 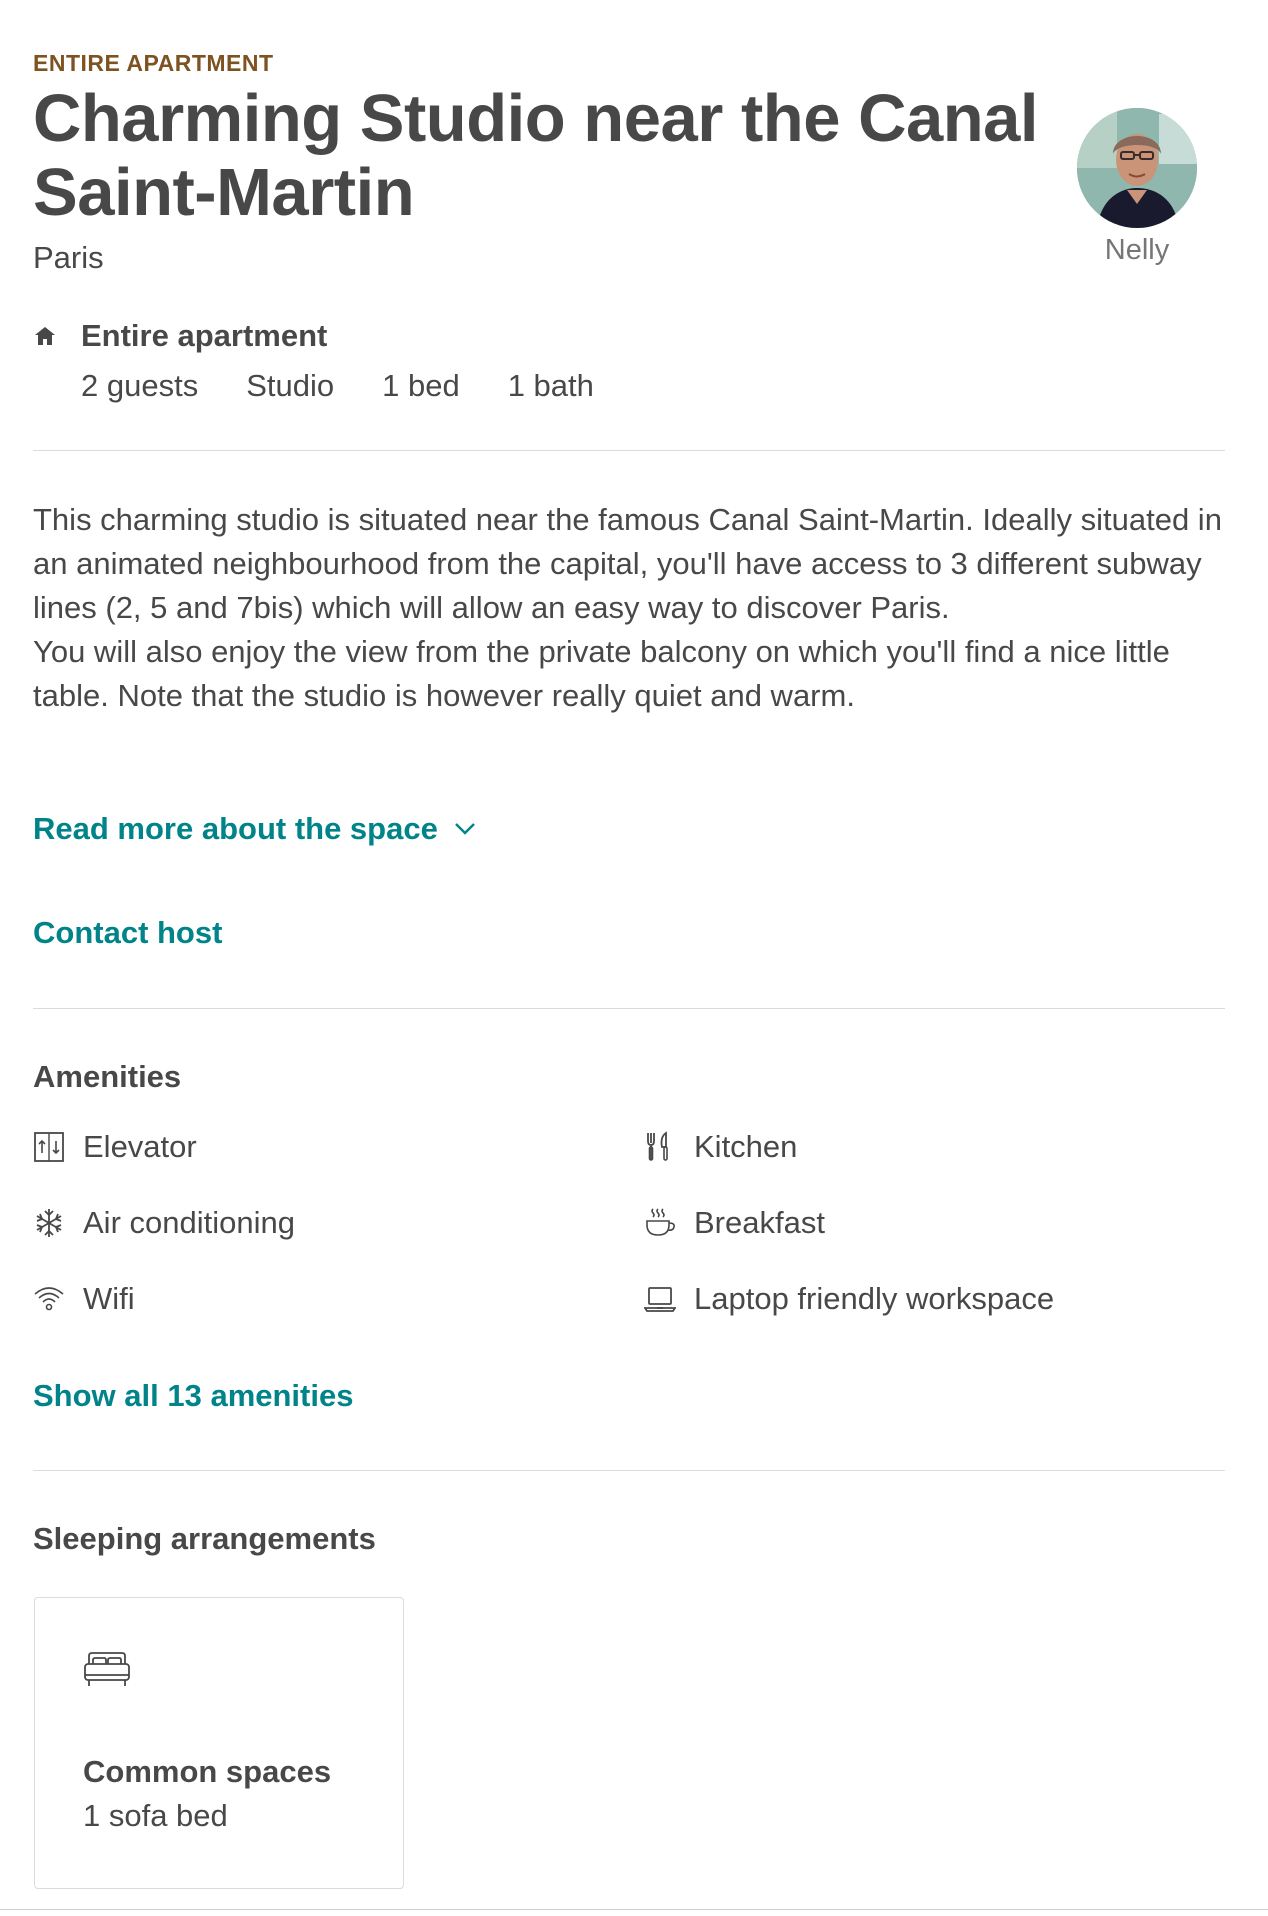 I want to click on bed-icon, so click(x=107, y=1669).